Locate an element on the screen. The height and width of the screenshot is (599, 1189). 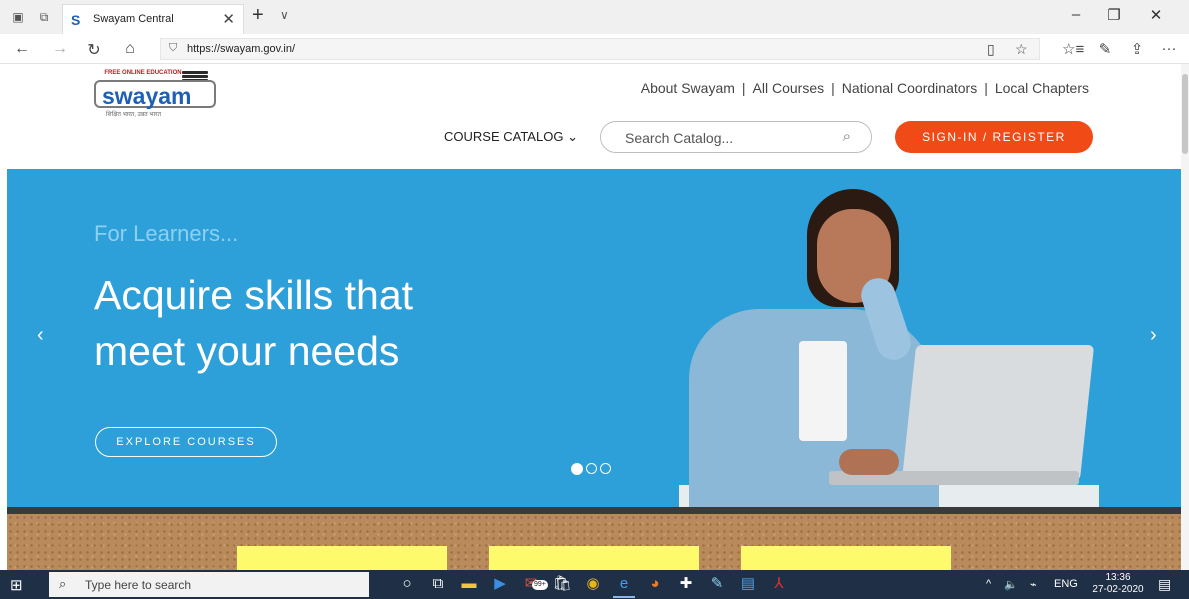
refresh-icon: ↻ is located at coordinates (94, 50).